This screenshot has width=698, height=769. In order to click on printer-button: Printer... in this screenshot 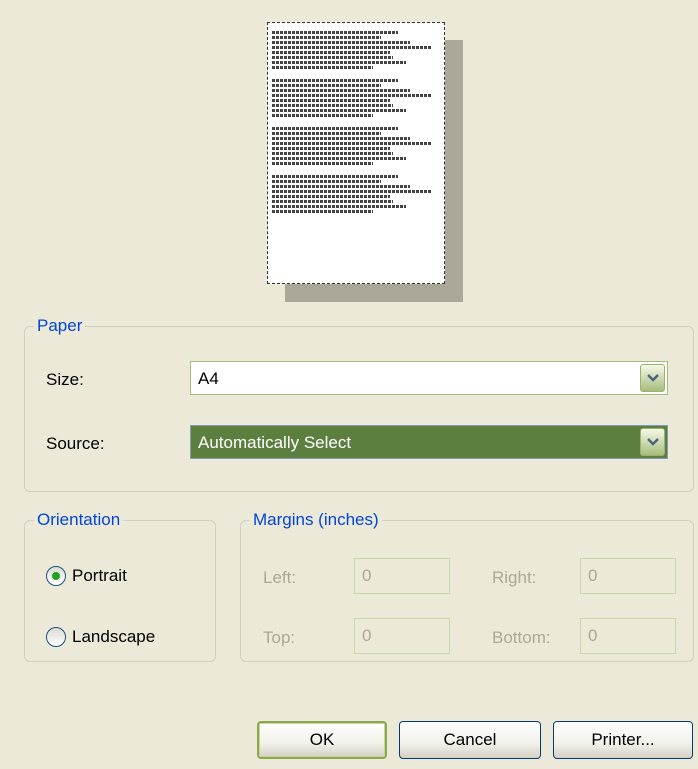, I will do `click(623, 740)`.